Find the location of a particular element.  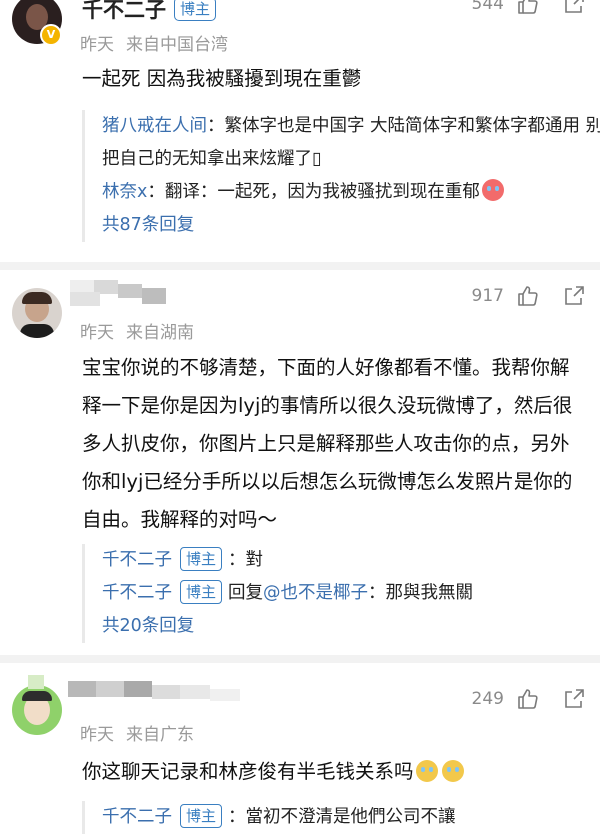

username: 千不二子 博主 is located at coordinates (149, 12).